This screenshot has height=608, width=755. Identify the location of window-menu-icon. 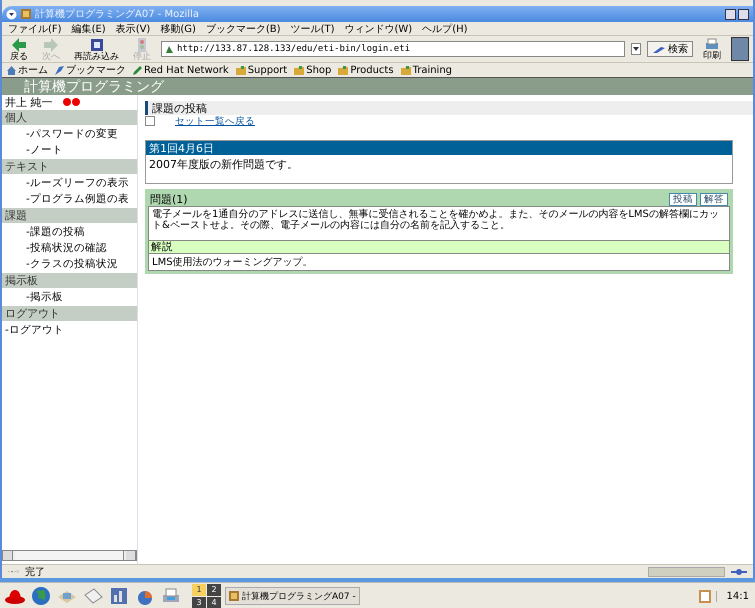
(11, 14).